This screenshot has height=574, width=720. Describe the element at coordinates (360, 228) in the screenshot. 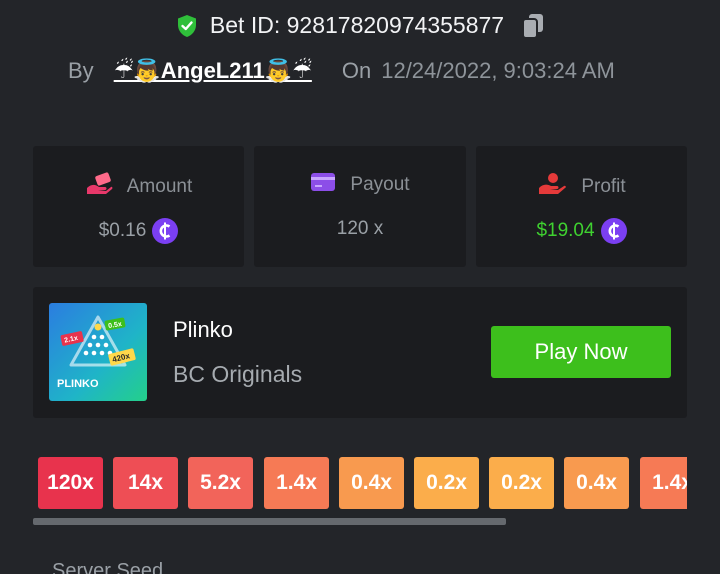

I see `payout-value: 120 x` at that location.